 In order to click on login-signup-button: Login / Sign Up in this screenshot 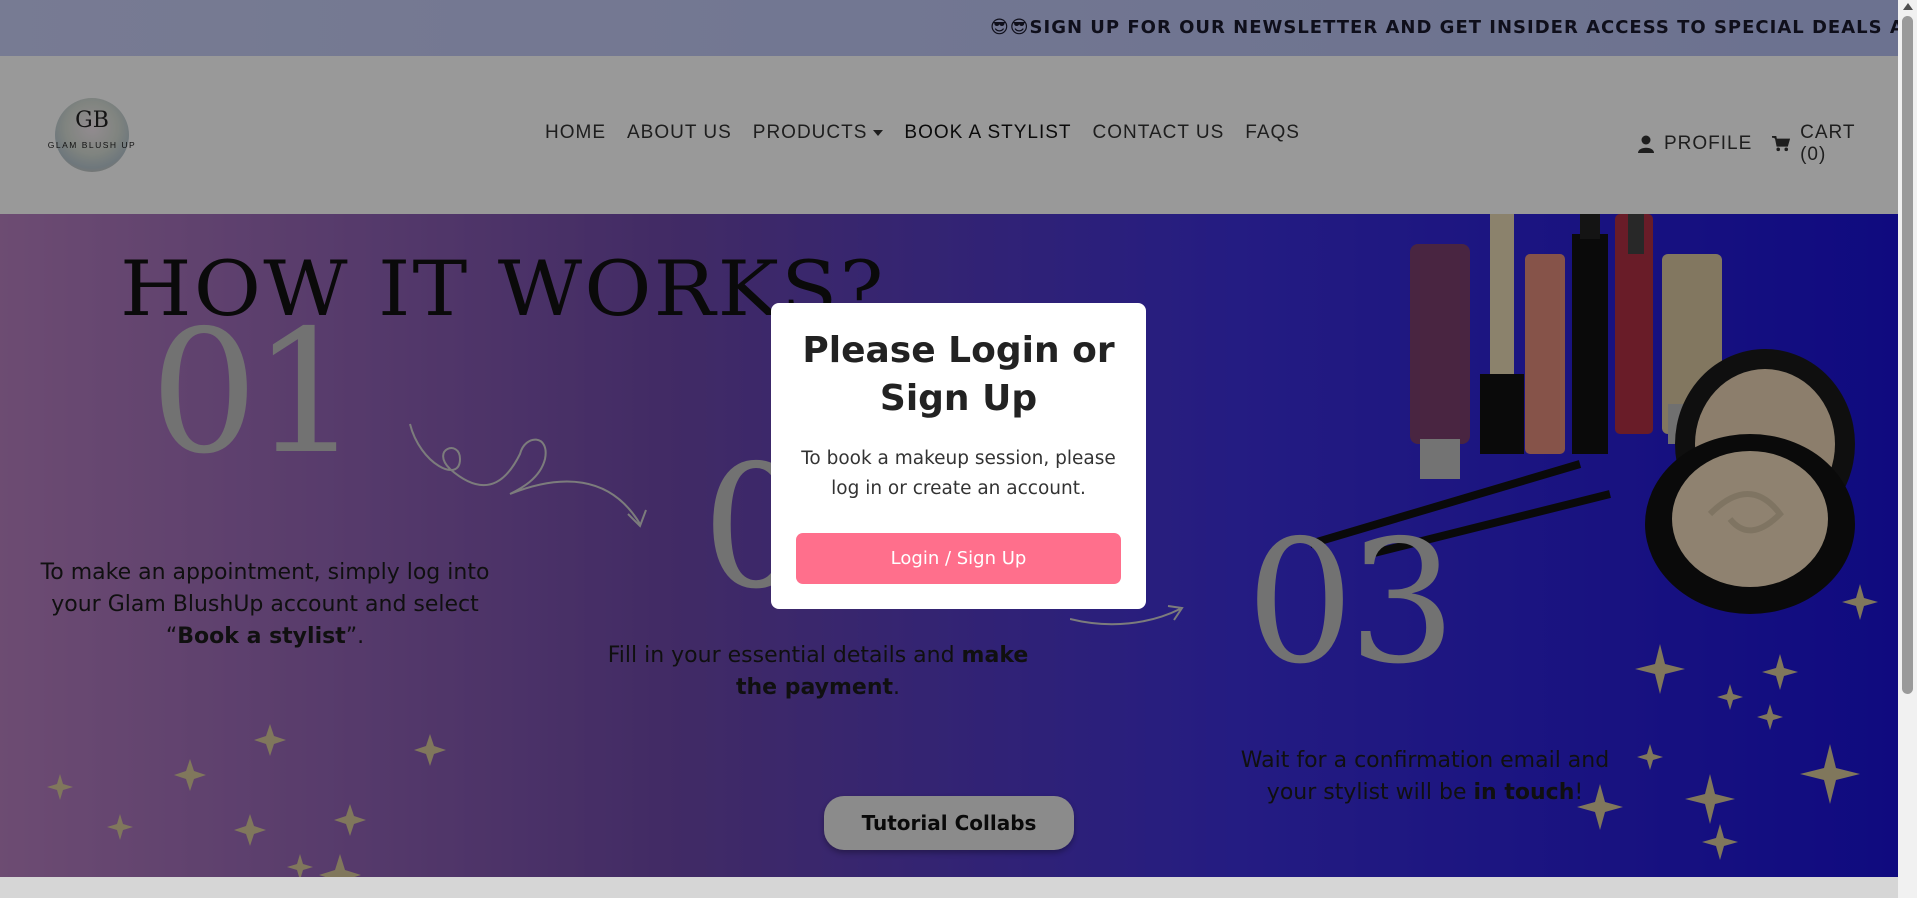, I will do `click(958, 558)`.